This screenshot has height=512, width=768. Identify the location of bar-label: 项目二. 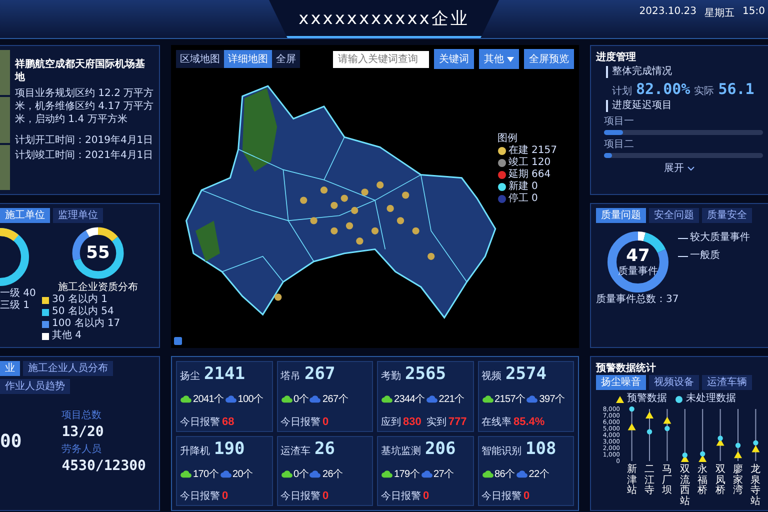
(619, 144).